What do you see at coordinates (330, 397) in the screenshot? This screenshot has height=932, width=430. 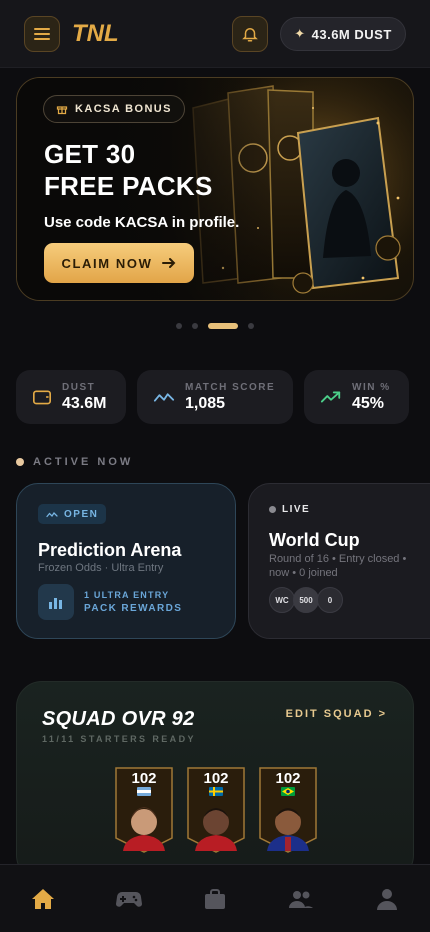 I see `trending-up-icon` at bounding box center [330, 397].